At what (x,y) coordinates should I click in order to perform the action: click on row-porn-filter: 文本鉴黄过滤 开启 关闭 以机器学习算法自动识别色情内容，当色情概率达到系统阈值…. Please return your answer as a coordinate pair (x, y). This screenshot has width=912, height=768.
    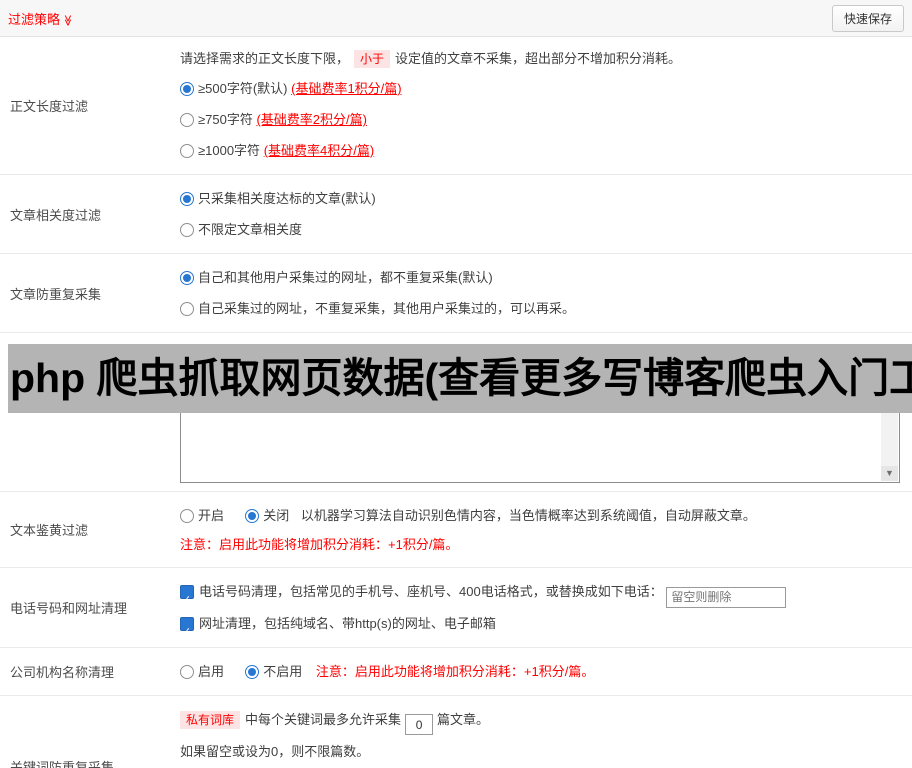
    Looking at the image, I should click on (456, 530).